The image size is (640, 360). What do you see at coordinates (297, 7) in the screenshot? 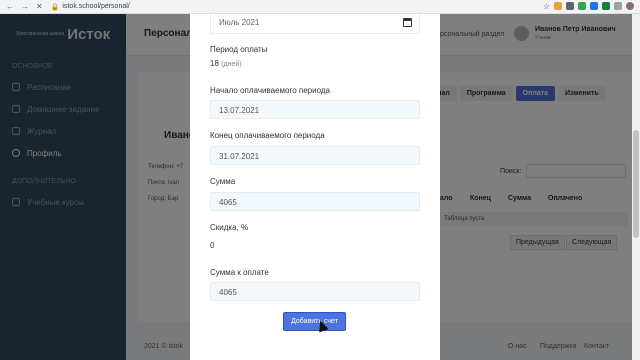
I see `address-bar: 🔒 istok.school/personal/` at bounding box center [297, 7].